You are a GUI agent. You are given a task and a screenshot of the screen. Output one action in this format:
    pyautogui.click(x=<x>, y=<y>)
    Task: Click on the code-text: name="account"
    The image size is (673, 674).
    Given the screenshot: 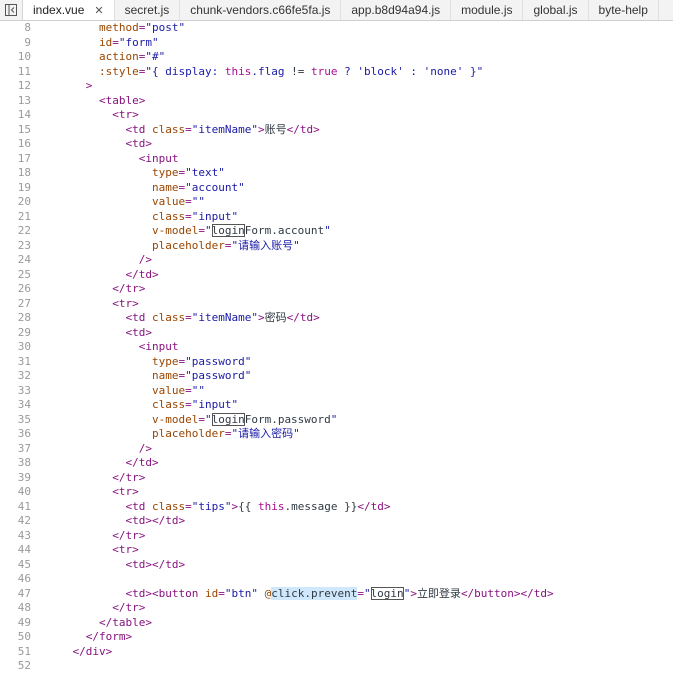 What is the action you would take?
    pyautogui.click(x=138, y=188)
    